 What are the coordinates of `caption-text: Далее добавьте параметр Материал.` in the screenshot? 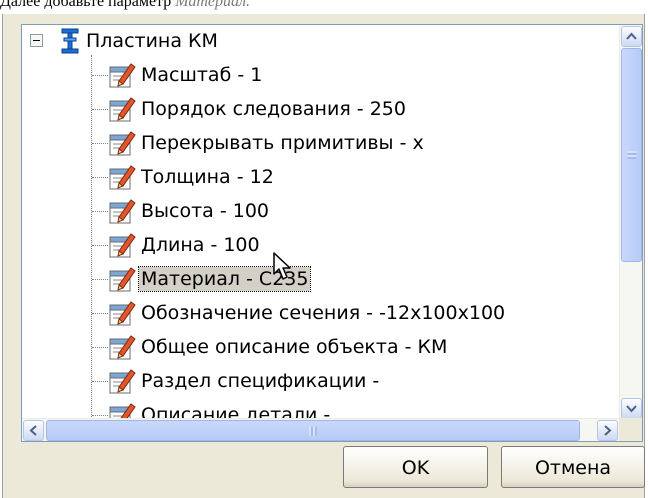 It's located at (125, 6).